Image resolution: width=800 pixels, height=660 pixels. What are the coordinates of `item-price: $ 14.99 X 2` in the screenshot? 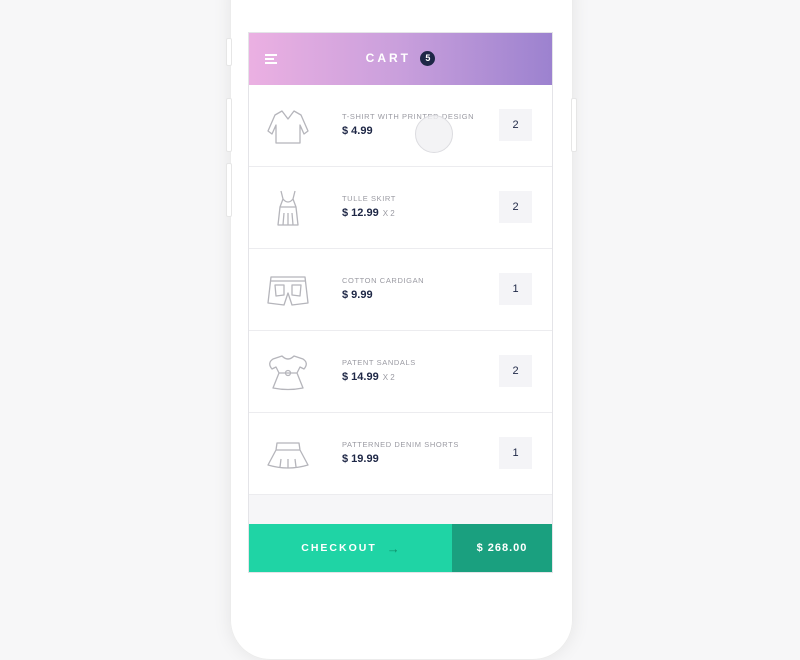 It's located at (368, 377).